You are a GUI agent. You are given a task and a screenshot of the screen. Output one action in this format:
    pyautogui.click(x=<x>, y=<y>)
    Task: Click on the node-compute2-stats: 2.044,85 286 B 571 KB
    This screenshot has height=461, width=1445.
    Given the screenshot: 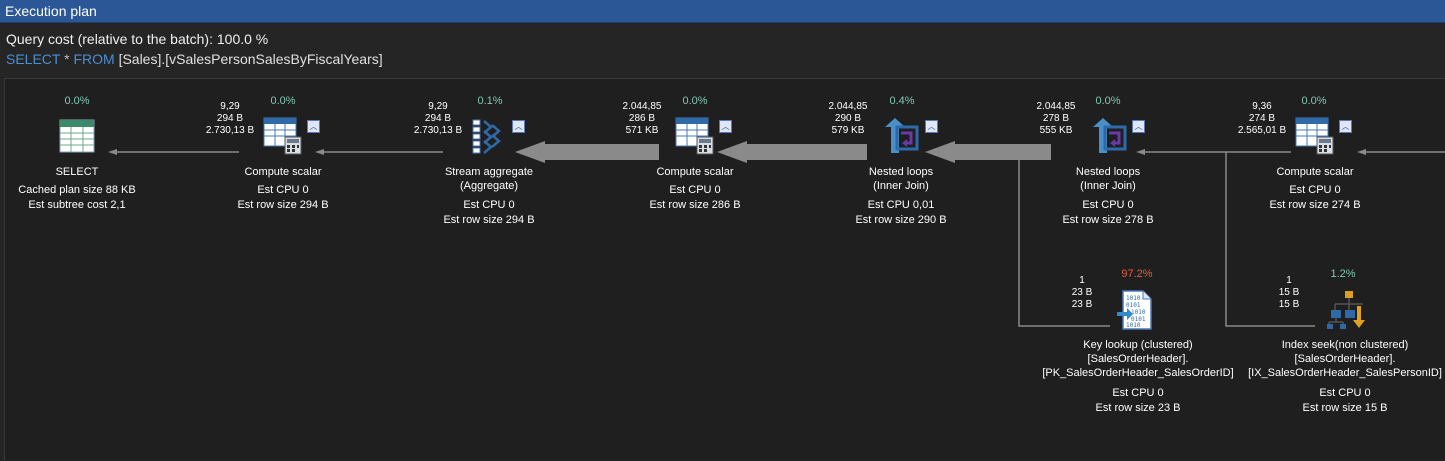 What is the action you would take?
    pyautogui.click(x=642, y=118)
    